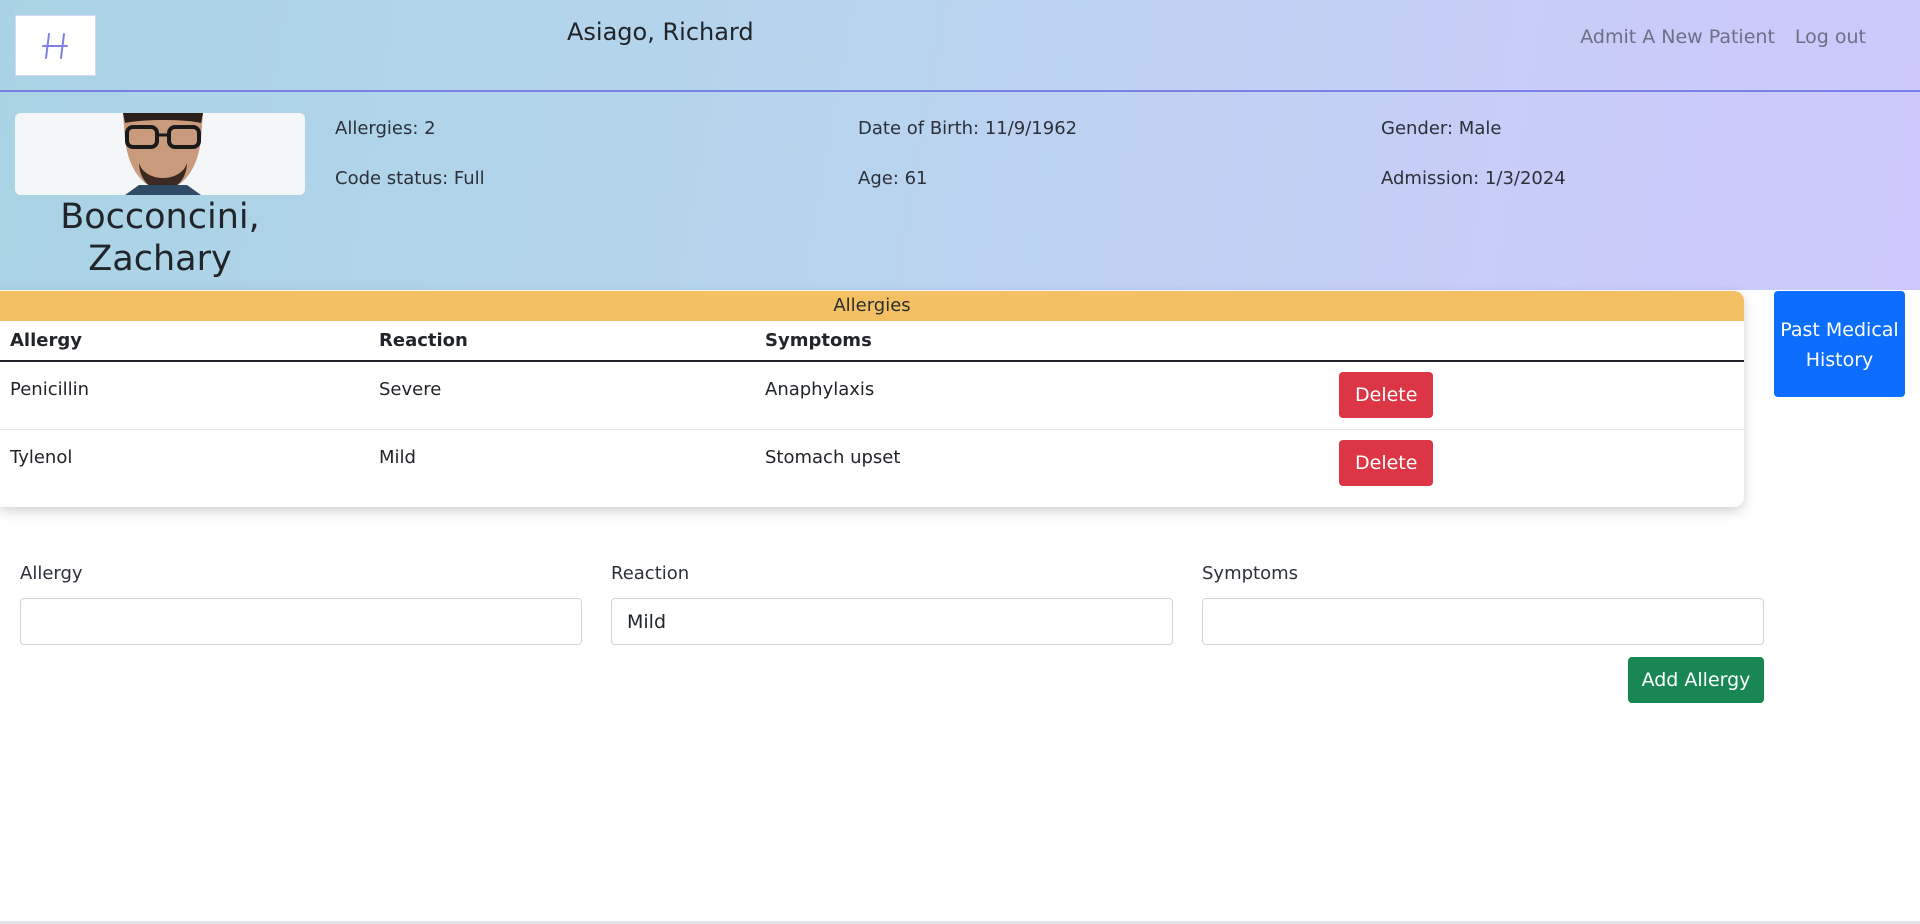  Describe the element at coordinates (410, 389) in the screenshot. I see `reaction-value: Severe` at that location.